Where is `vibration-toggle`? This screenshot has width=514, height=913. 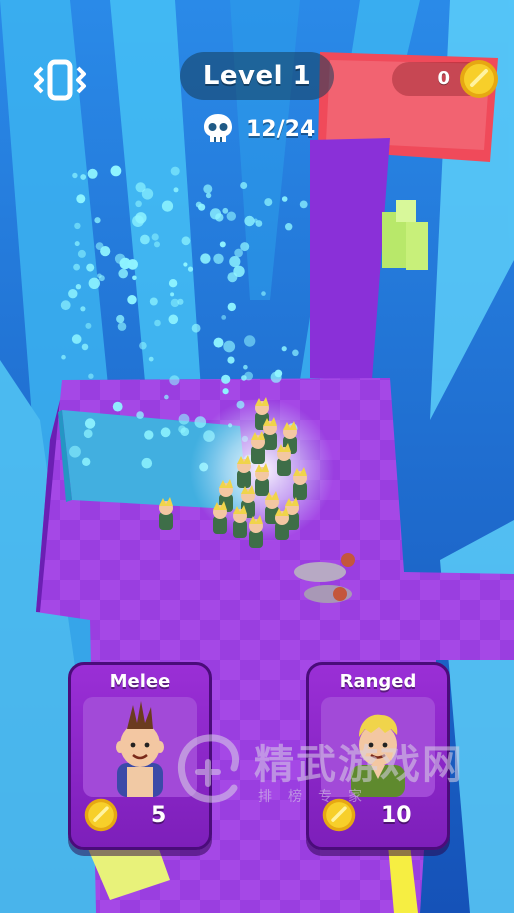
vibration-toggle is located at coordinates (60, 80).